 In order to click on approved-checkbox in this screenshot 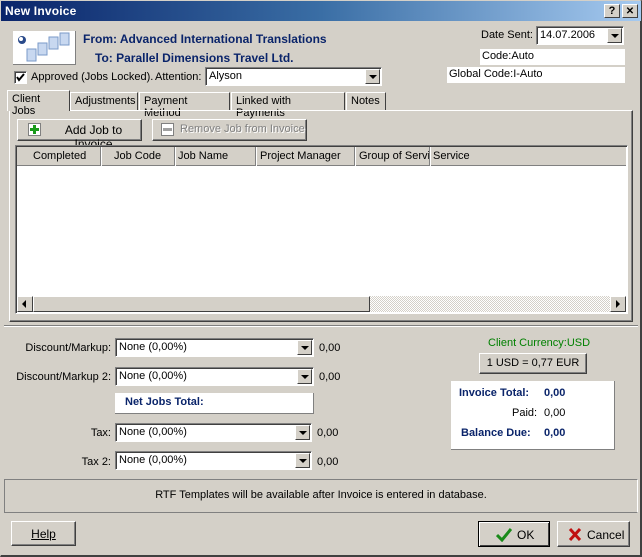, I will do `click(20, 77)`.